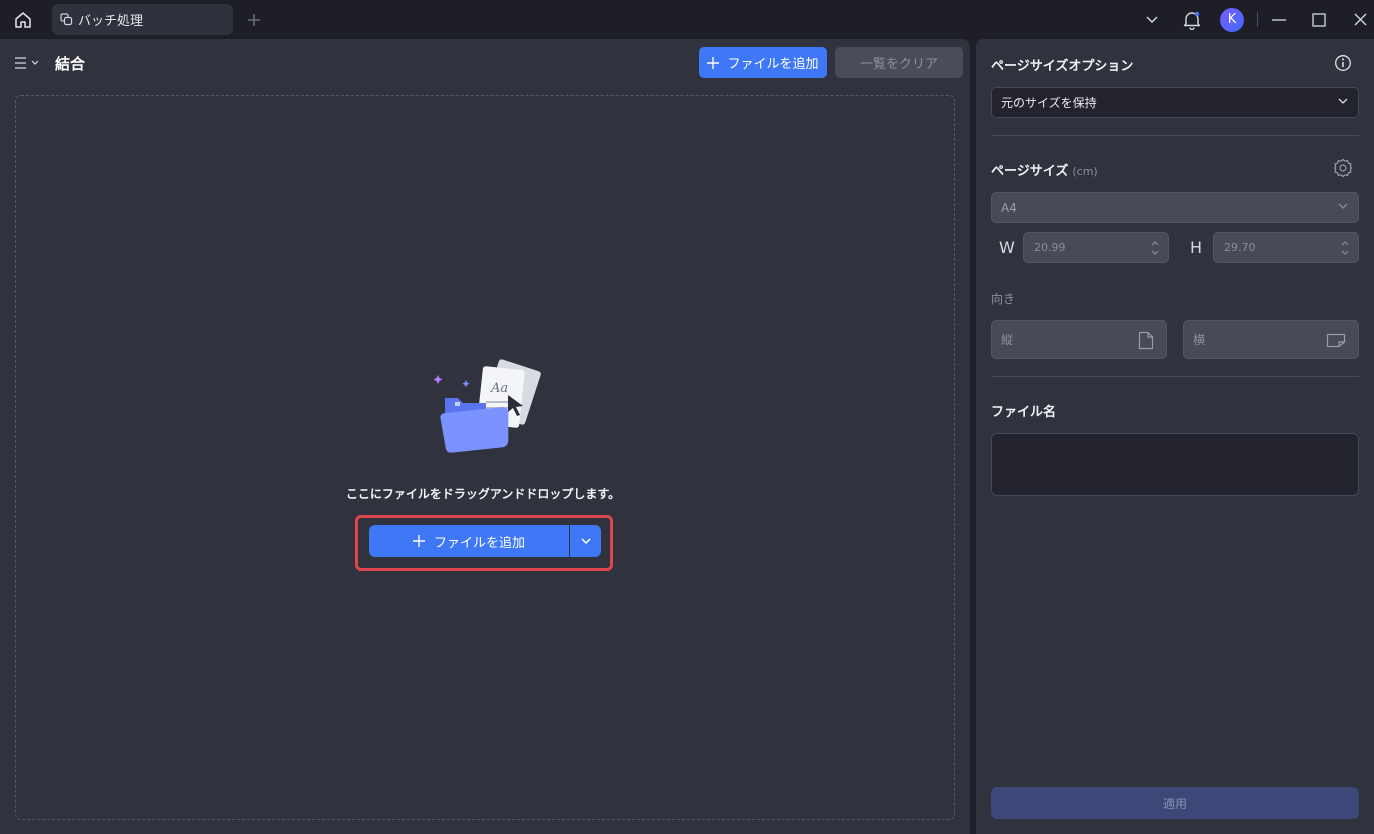  What do you see at coordinates (1007, 247) in the screenshot?
I see `width-label: W` at bounding box center [1007, 247].